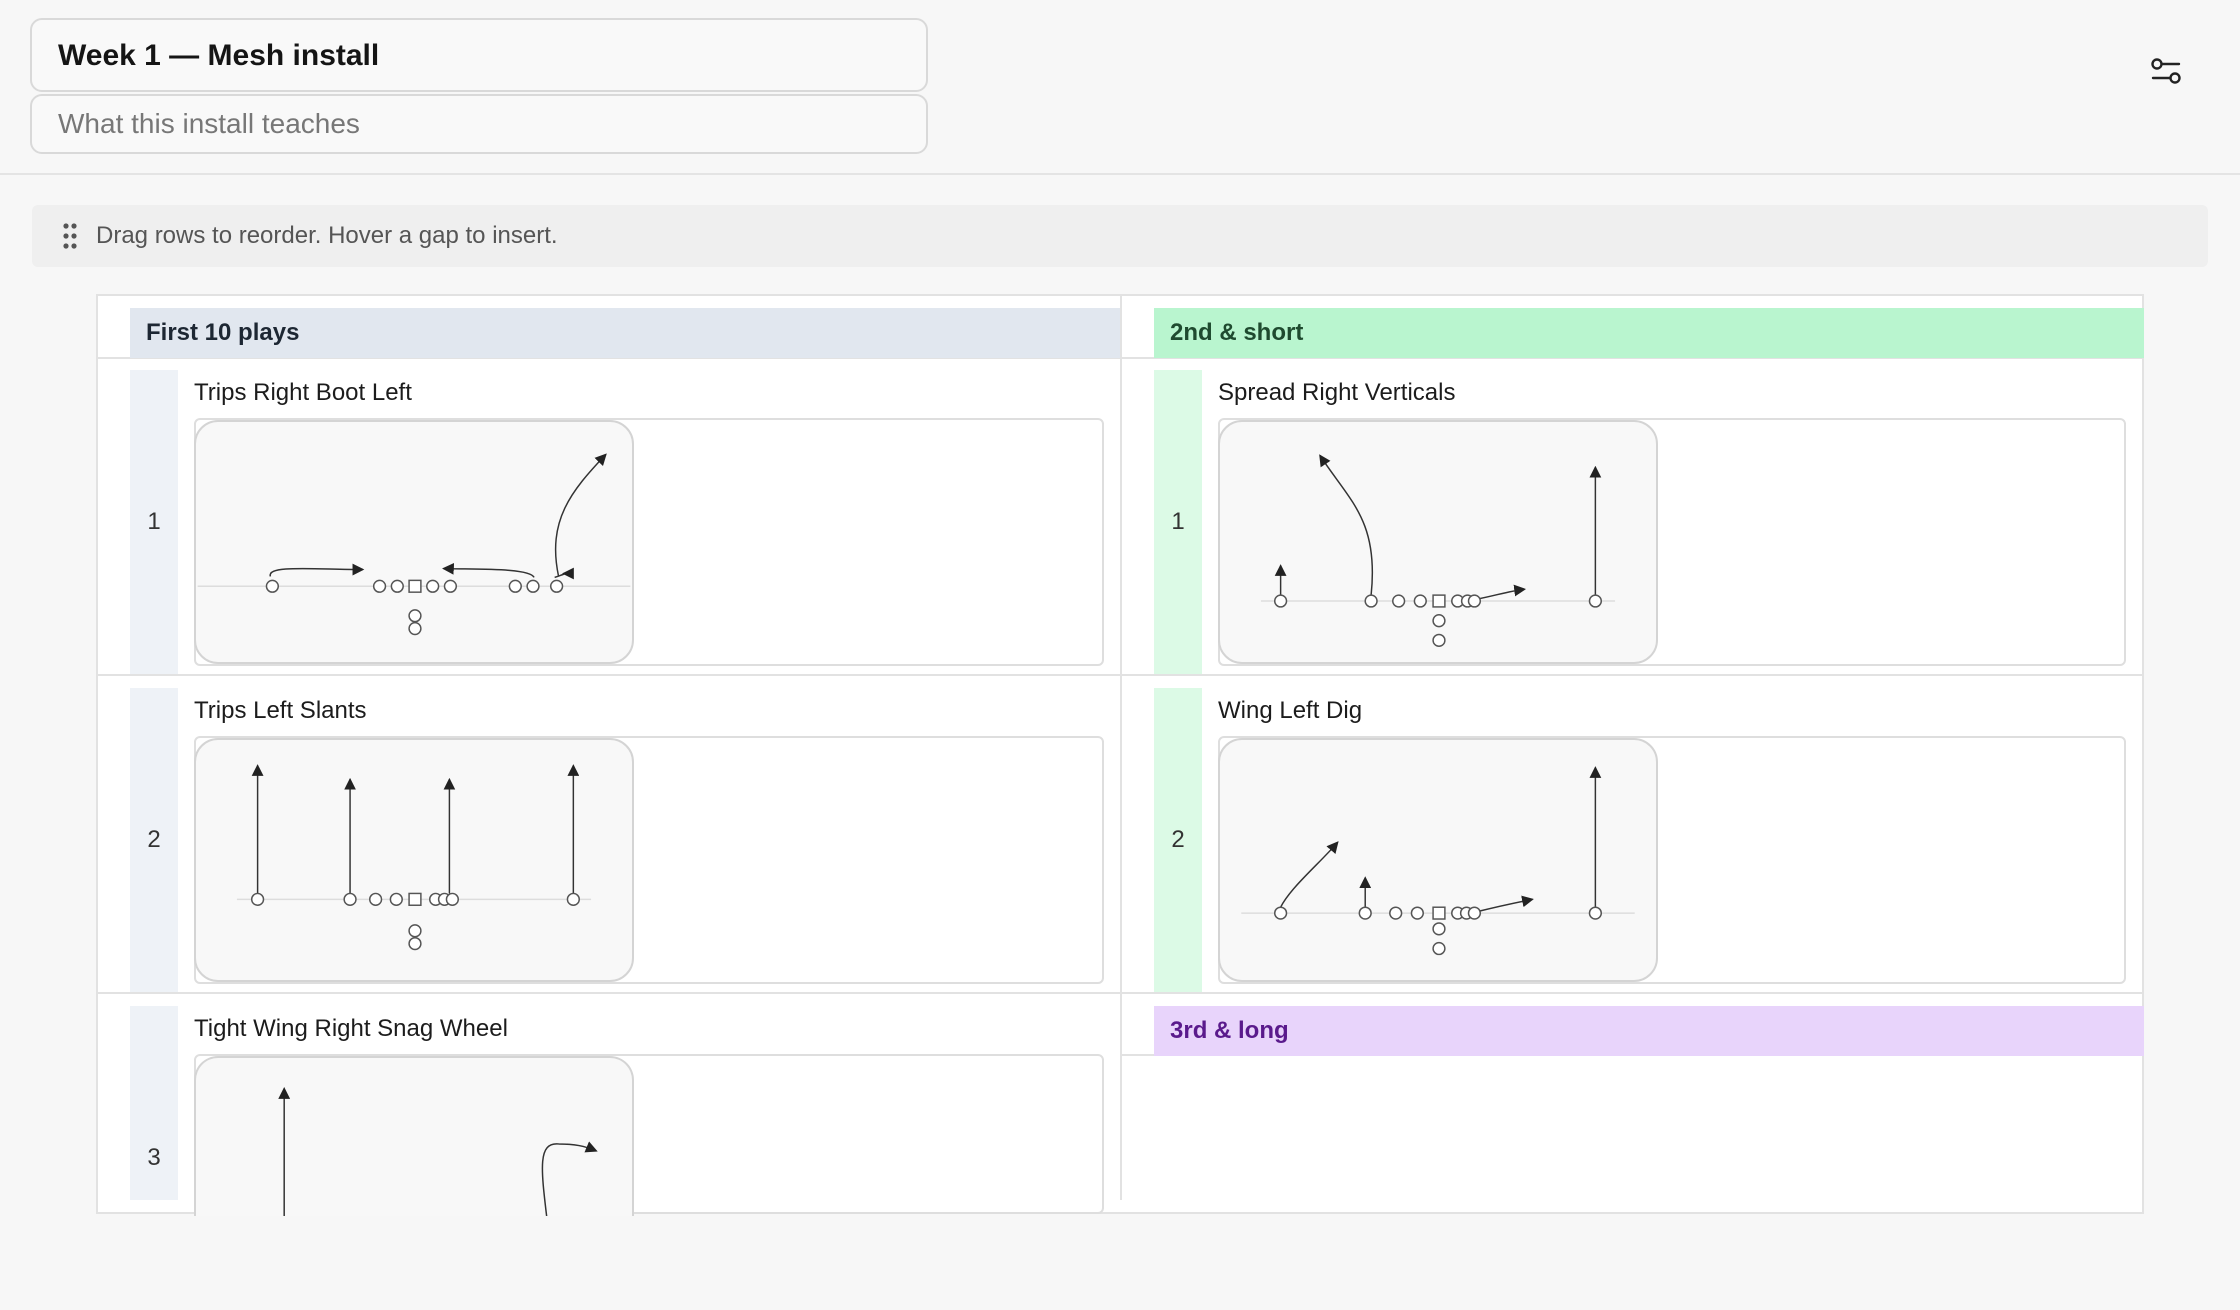 The image size is (2240, 1310). I want to click on sliders-icon, so click(2166, 72).